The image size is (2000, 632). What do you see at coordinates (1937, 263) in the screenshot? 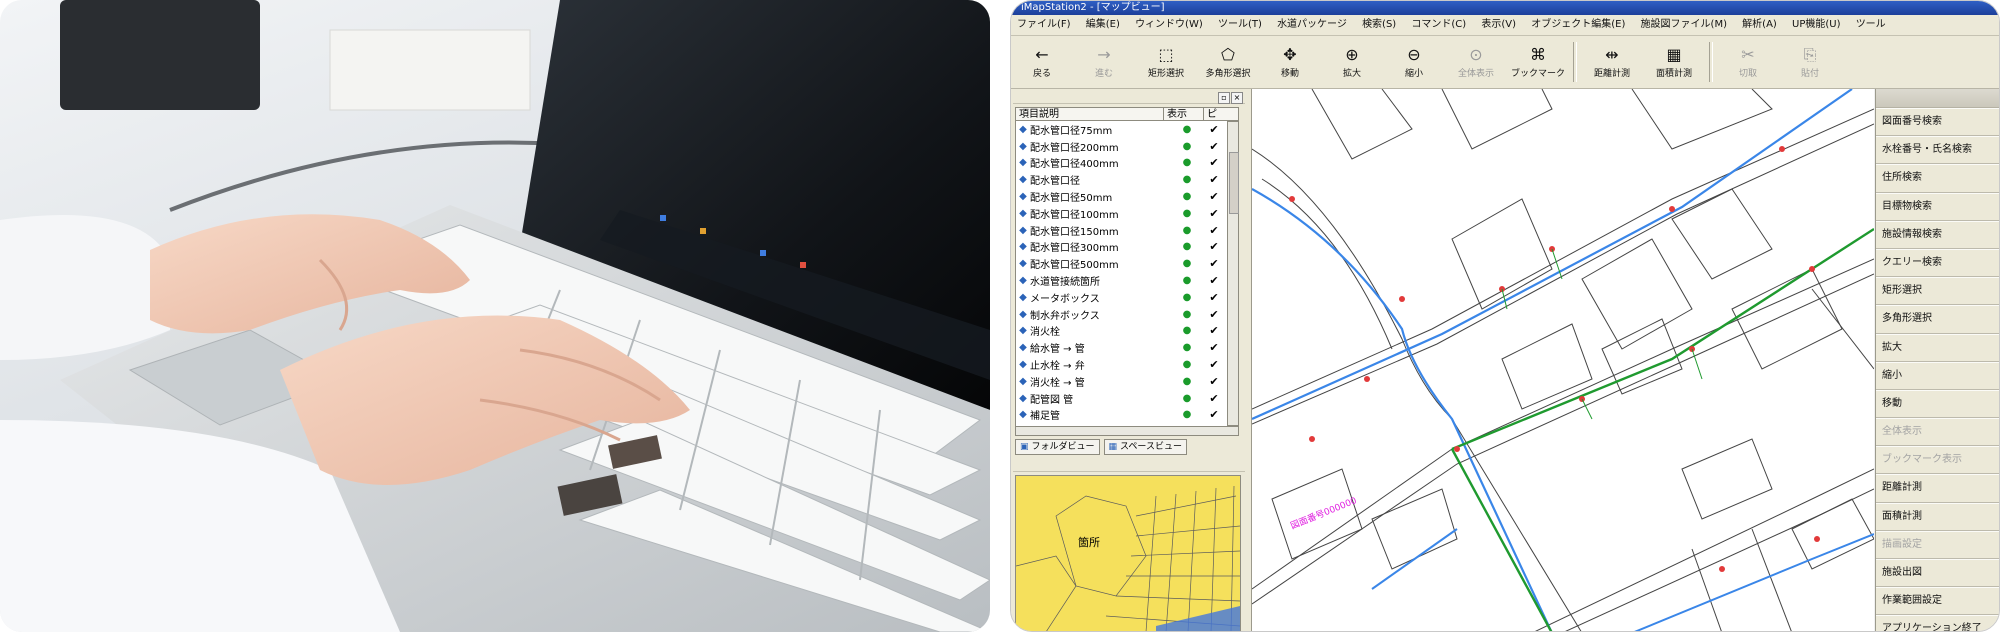
I see `command-button-5: クエリー検索` at bounding box center [1937, 263].